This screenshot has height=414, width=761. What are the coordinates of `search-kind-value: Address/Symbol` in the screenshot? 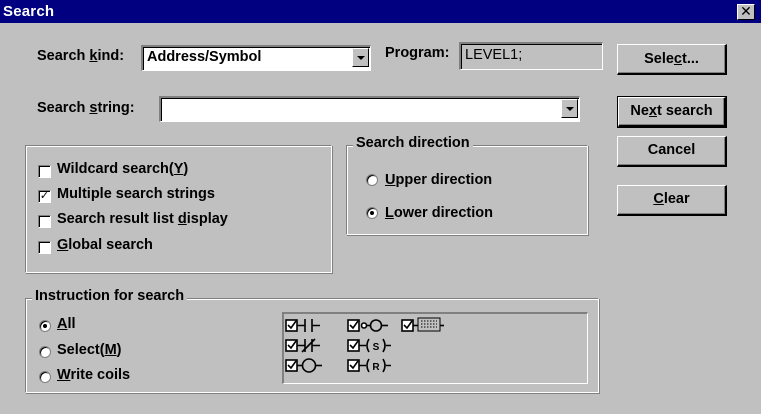 It's located at (204, 57).